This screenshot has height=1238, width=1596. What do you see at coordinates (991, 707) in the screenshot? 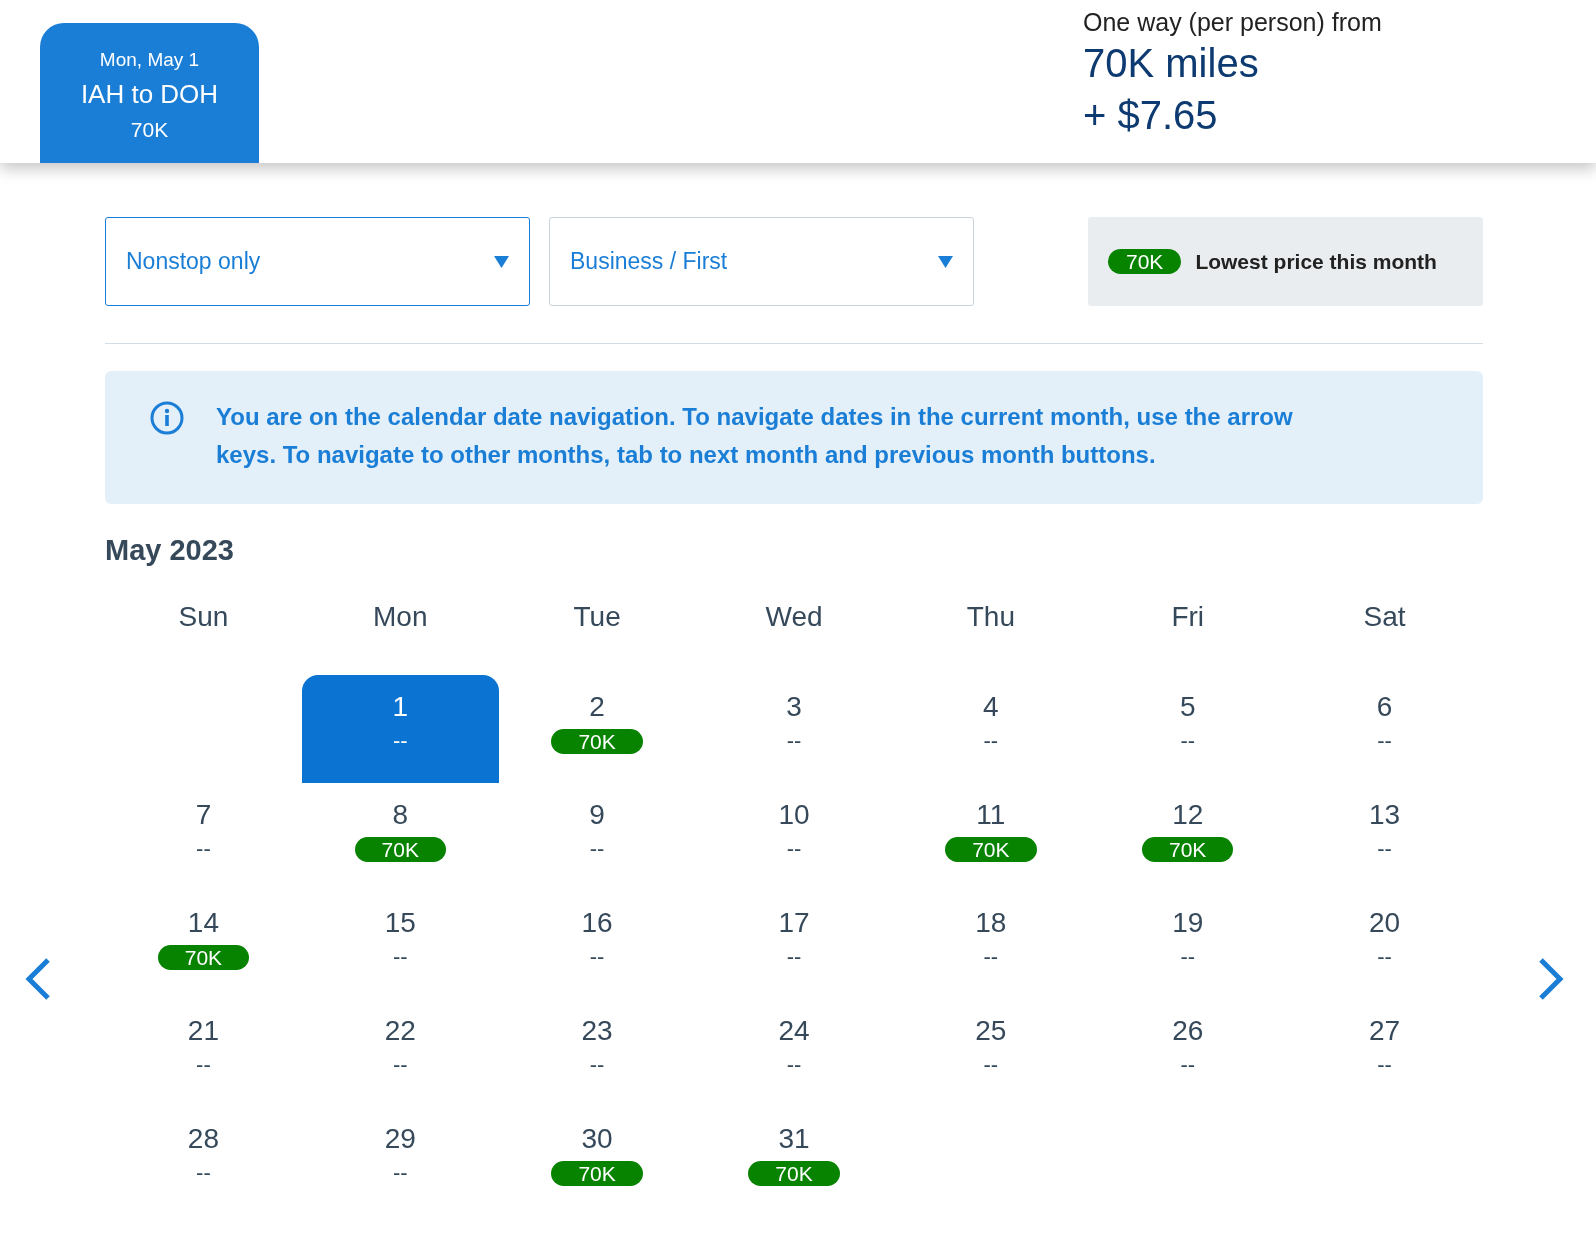
I see `day-number: 4` at bounding box center [991, 707].